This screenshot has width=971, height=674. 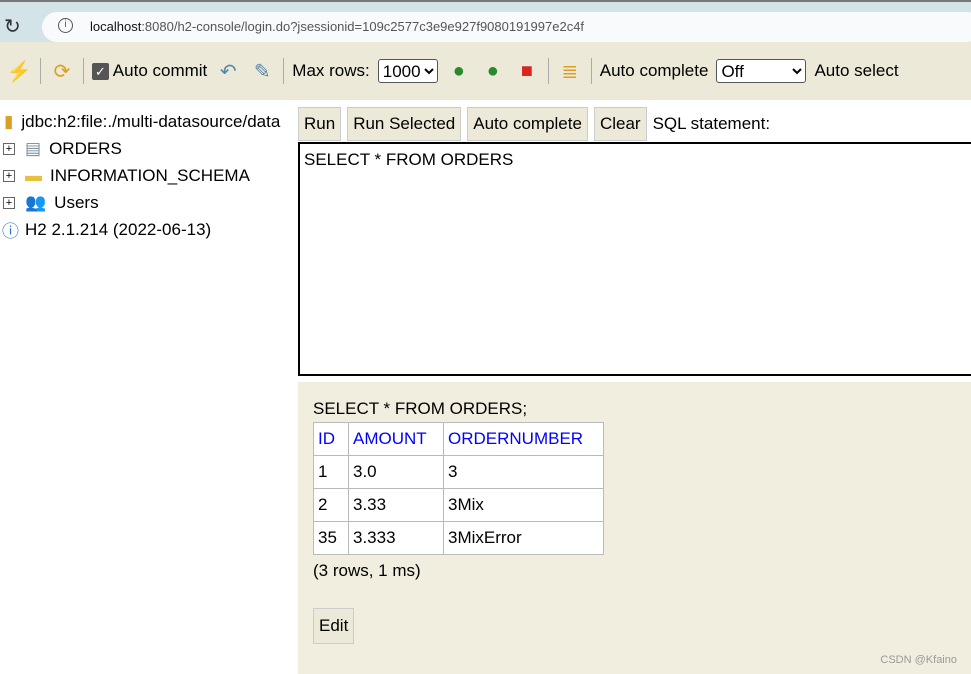 What do you see at coordinates (367, 570) in the screenshot?
I see `result-summary: (3 rows, 1 ms)` at bounding box center [367, 570].